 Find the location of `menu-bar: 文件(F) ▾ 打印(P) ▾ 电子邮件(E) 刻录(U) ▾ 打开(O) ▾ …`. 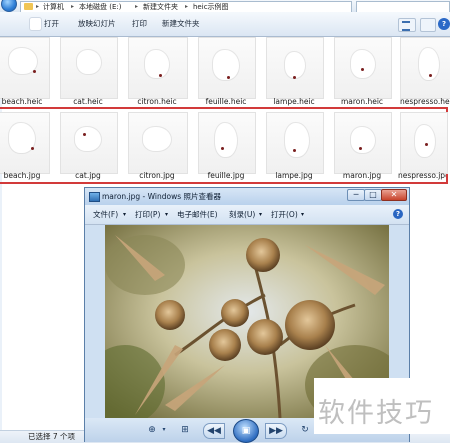

menu-bar: 文件(F) ▾ 打印(P) ▾ 电子邮件(E) 刻录(U) ▾ 打开(O) ▾ … is located at coordinates (247, 215).